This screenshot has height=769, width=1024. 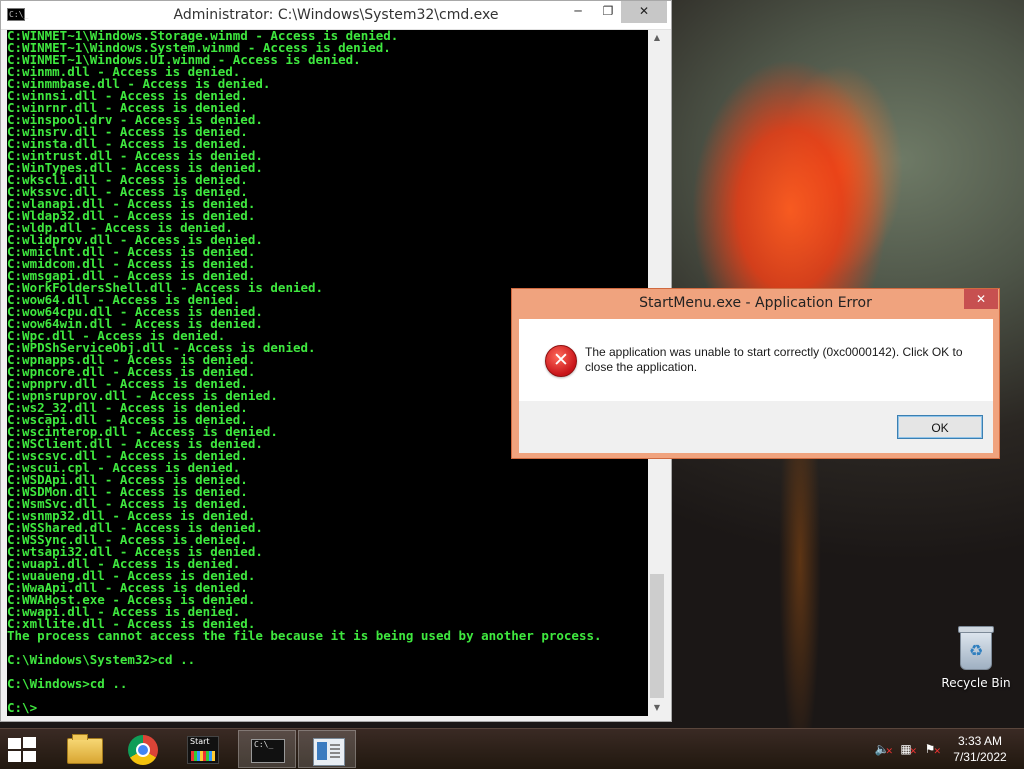 I want to click on taskbar-clock: 3:33 AM 7/31/2022, so click(x=980, y=749).